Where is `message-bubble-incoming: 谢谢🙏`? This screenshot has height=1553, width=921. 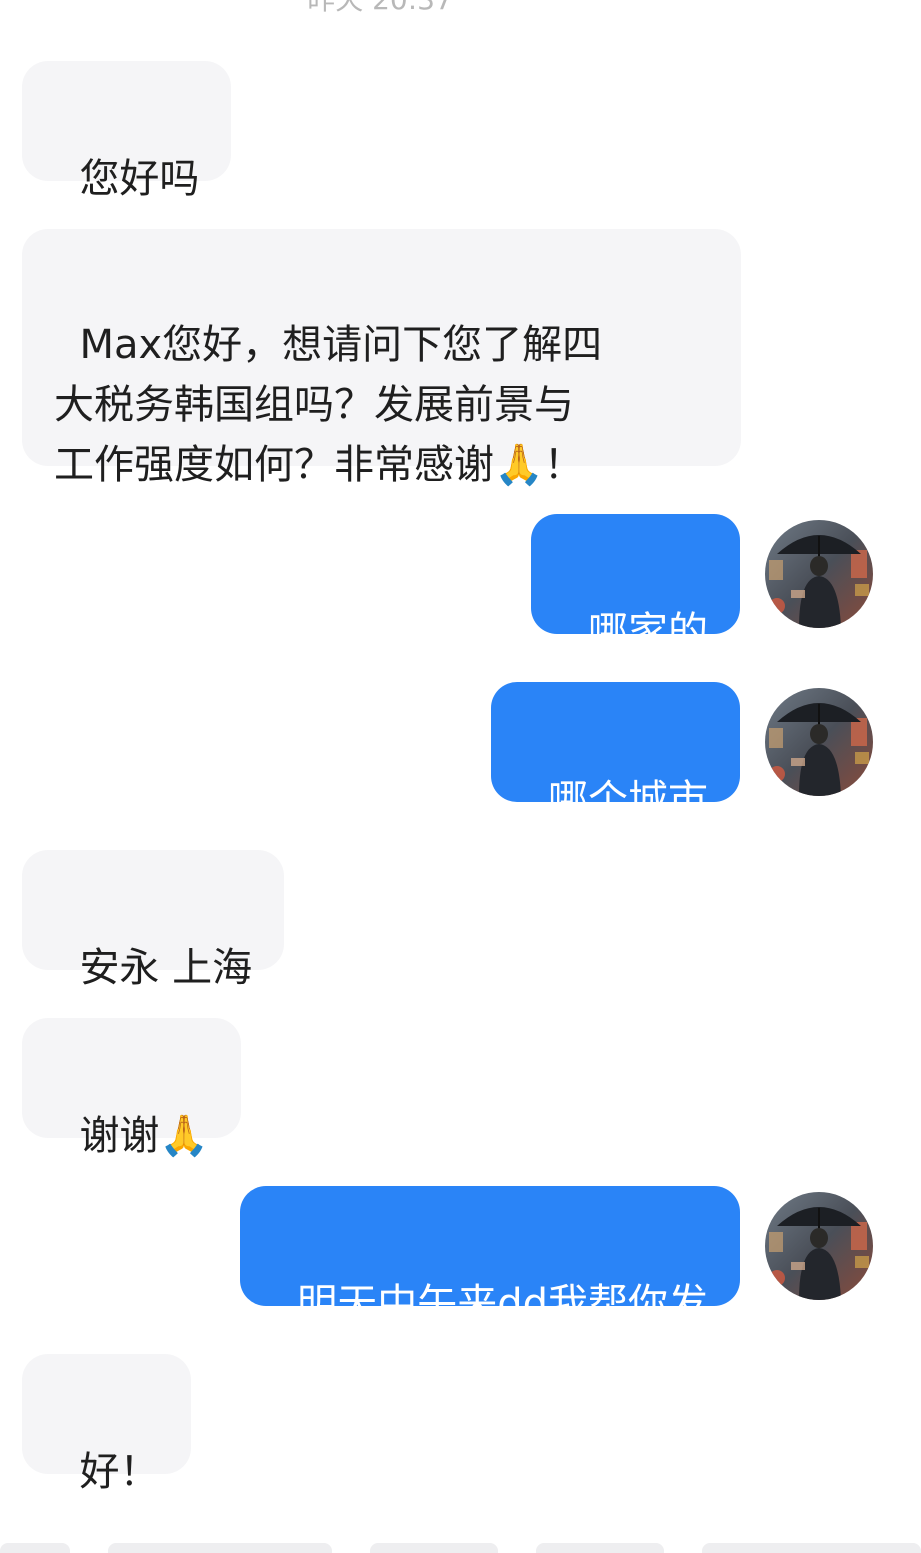
message-bubble-incoming: 谢谢🙏 is located at coordinates (132, 1088).